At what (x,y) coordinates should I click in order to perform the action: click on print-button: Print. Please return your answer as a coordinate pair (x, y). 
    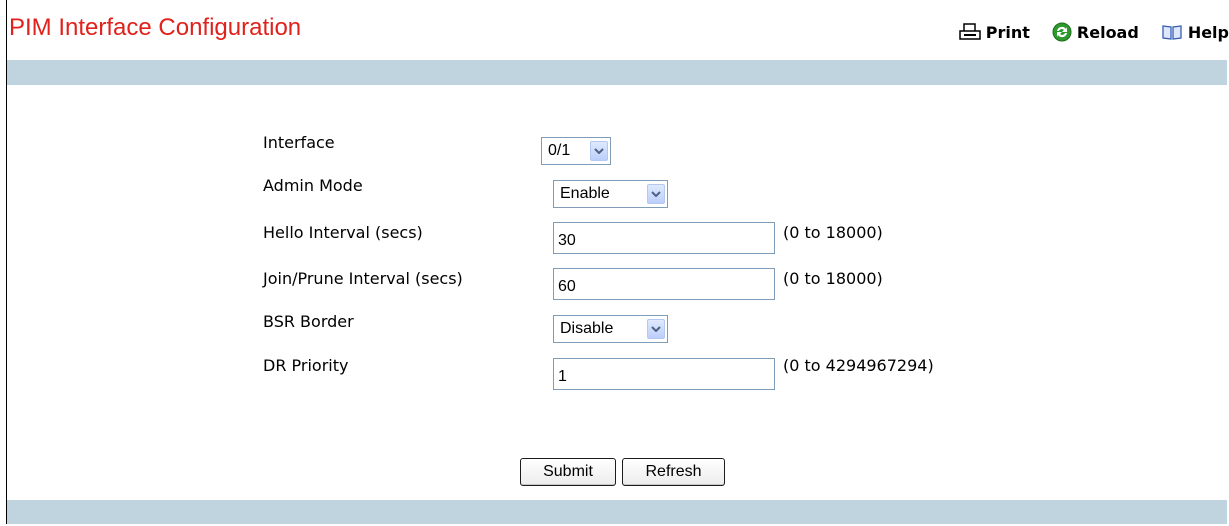
    Looking at the image, I should click on (994, 32).